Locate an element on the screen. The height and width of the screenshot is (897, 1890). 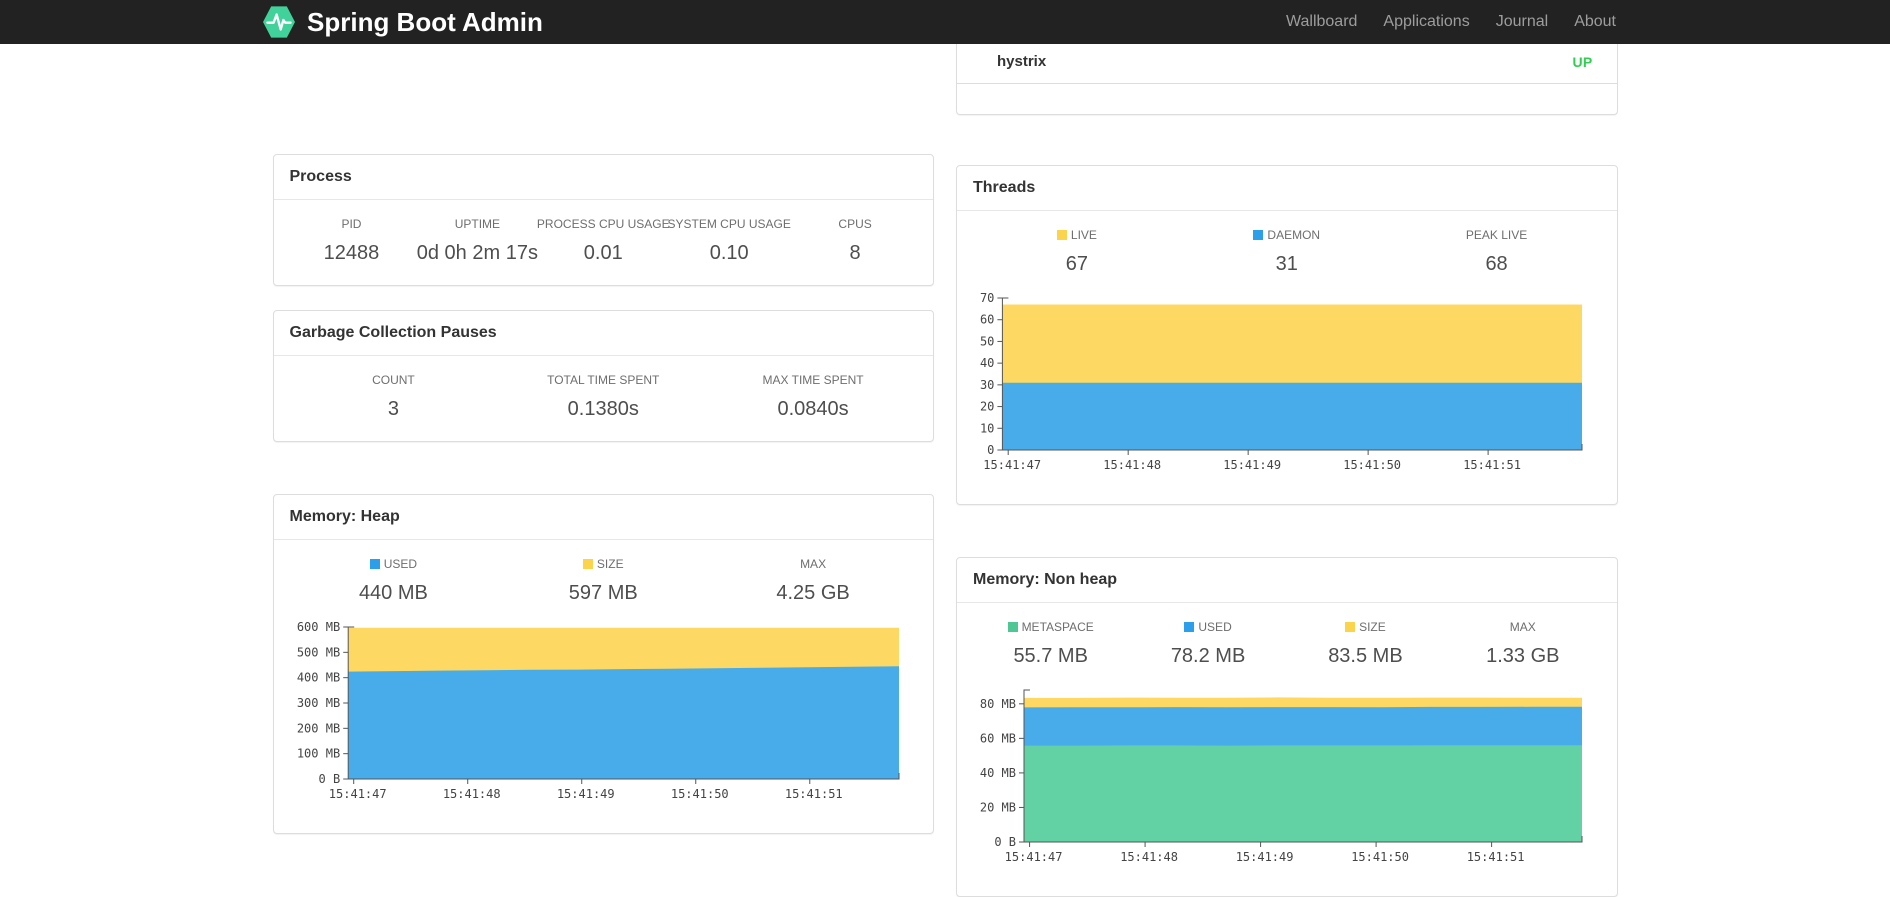
status-badge: UP is located at coordinates (1582, 61).